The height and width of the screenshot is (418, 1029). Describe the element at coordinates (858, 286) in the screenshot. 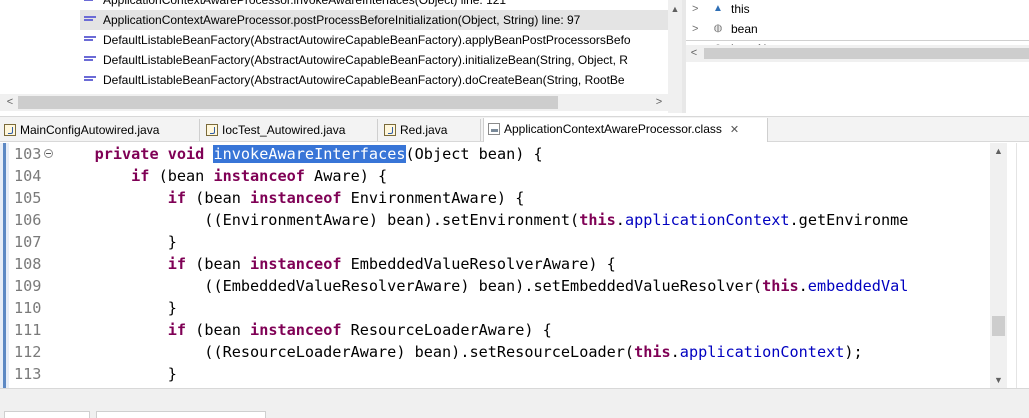

I see `field-token: embeddedVal` at that location.